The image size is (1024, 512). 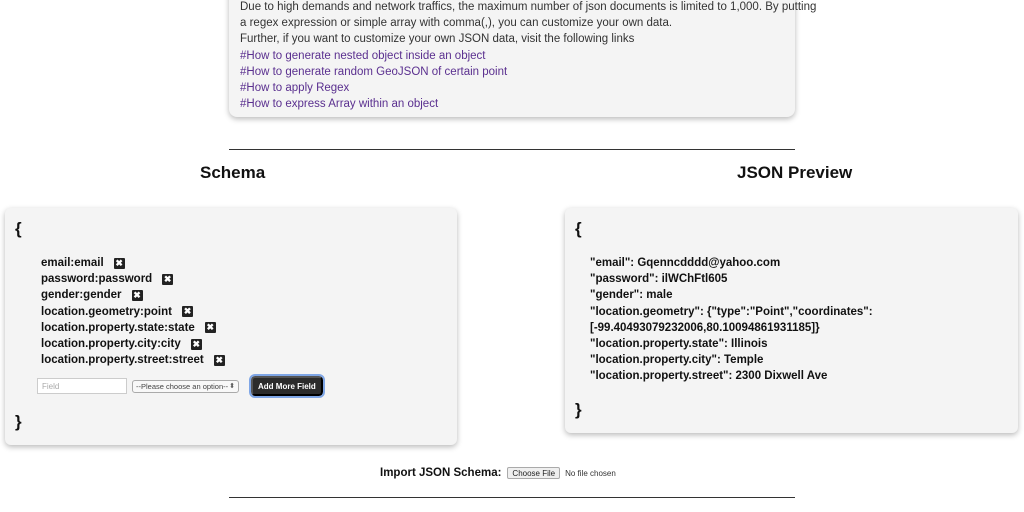 I want to click on schema-field-row: email:email ✖, so click(x=133, y=263).